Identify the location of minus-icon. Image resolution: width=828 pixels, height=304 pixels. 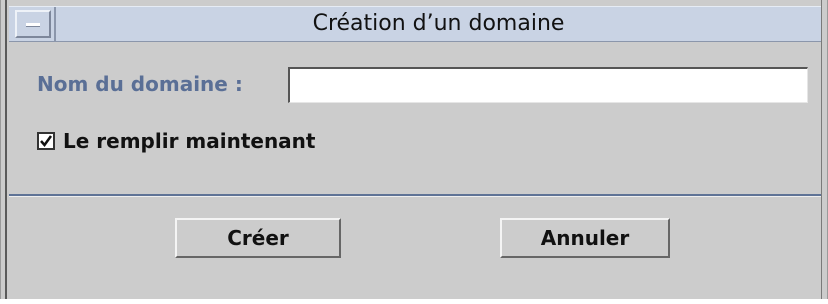
(33, 25).